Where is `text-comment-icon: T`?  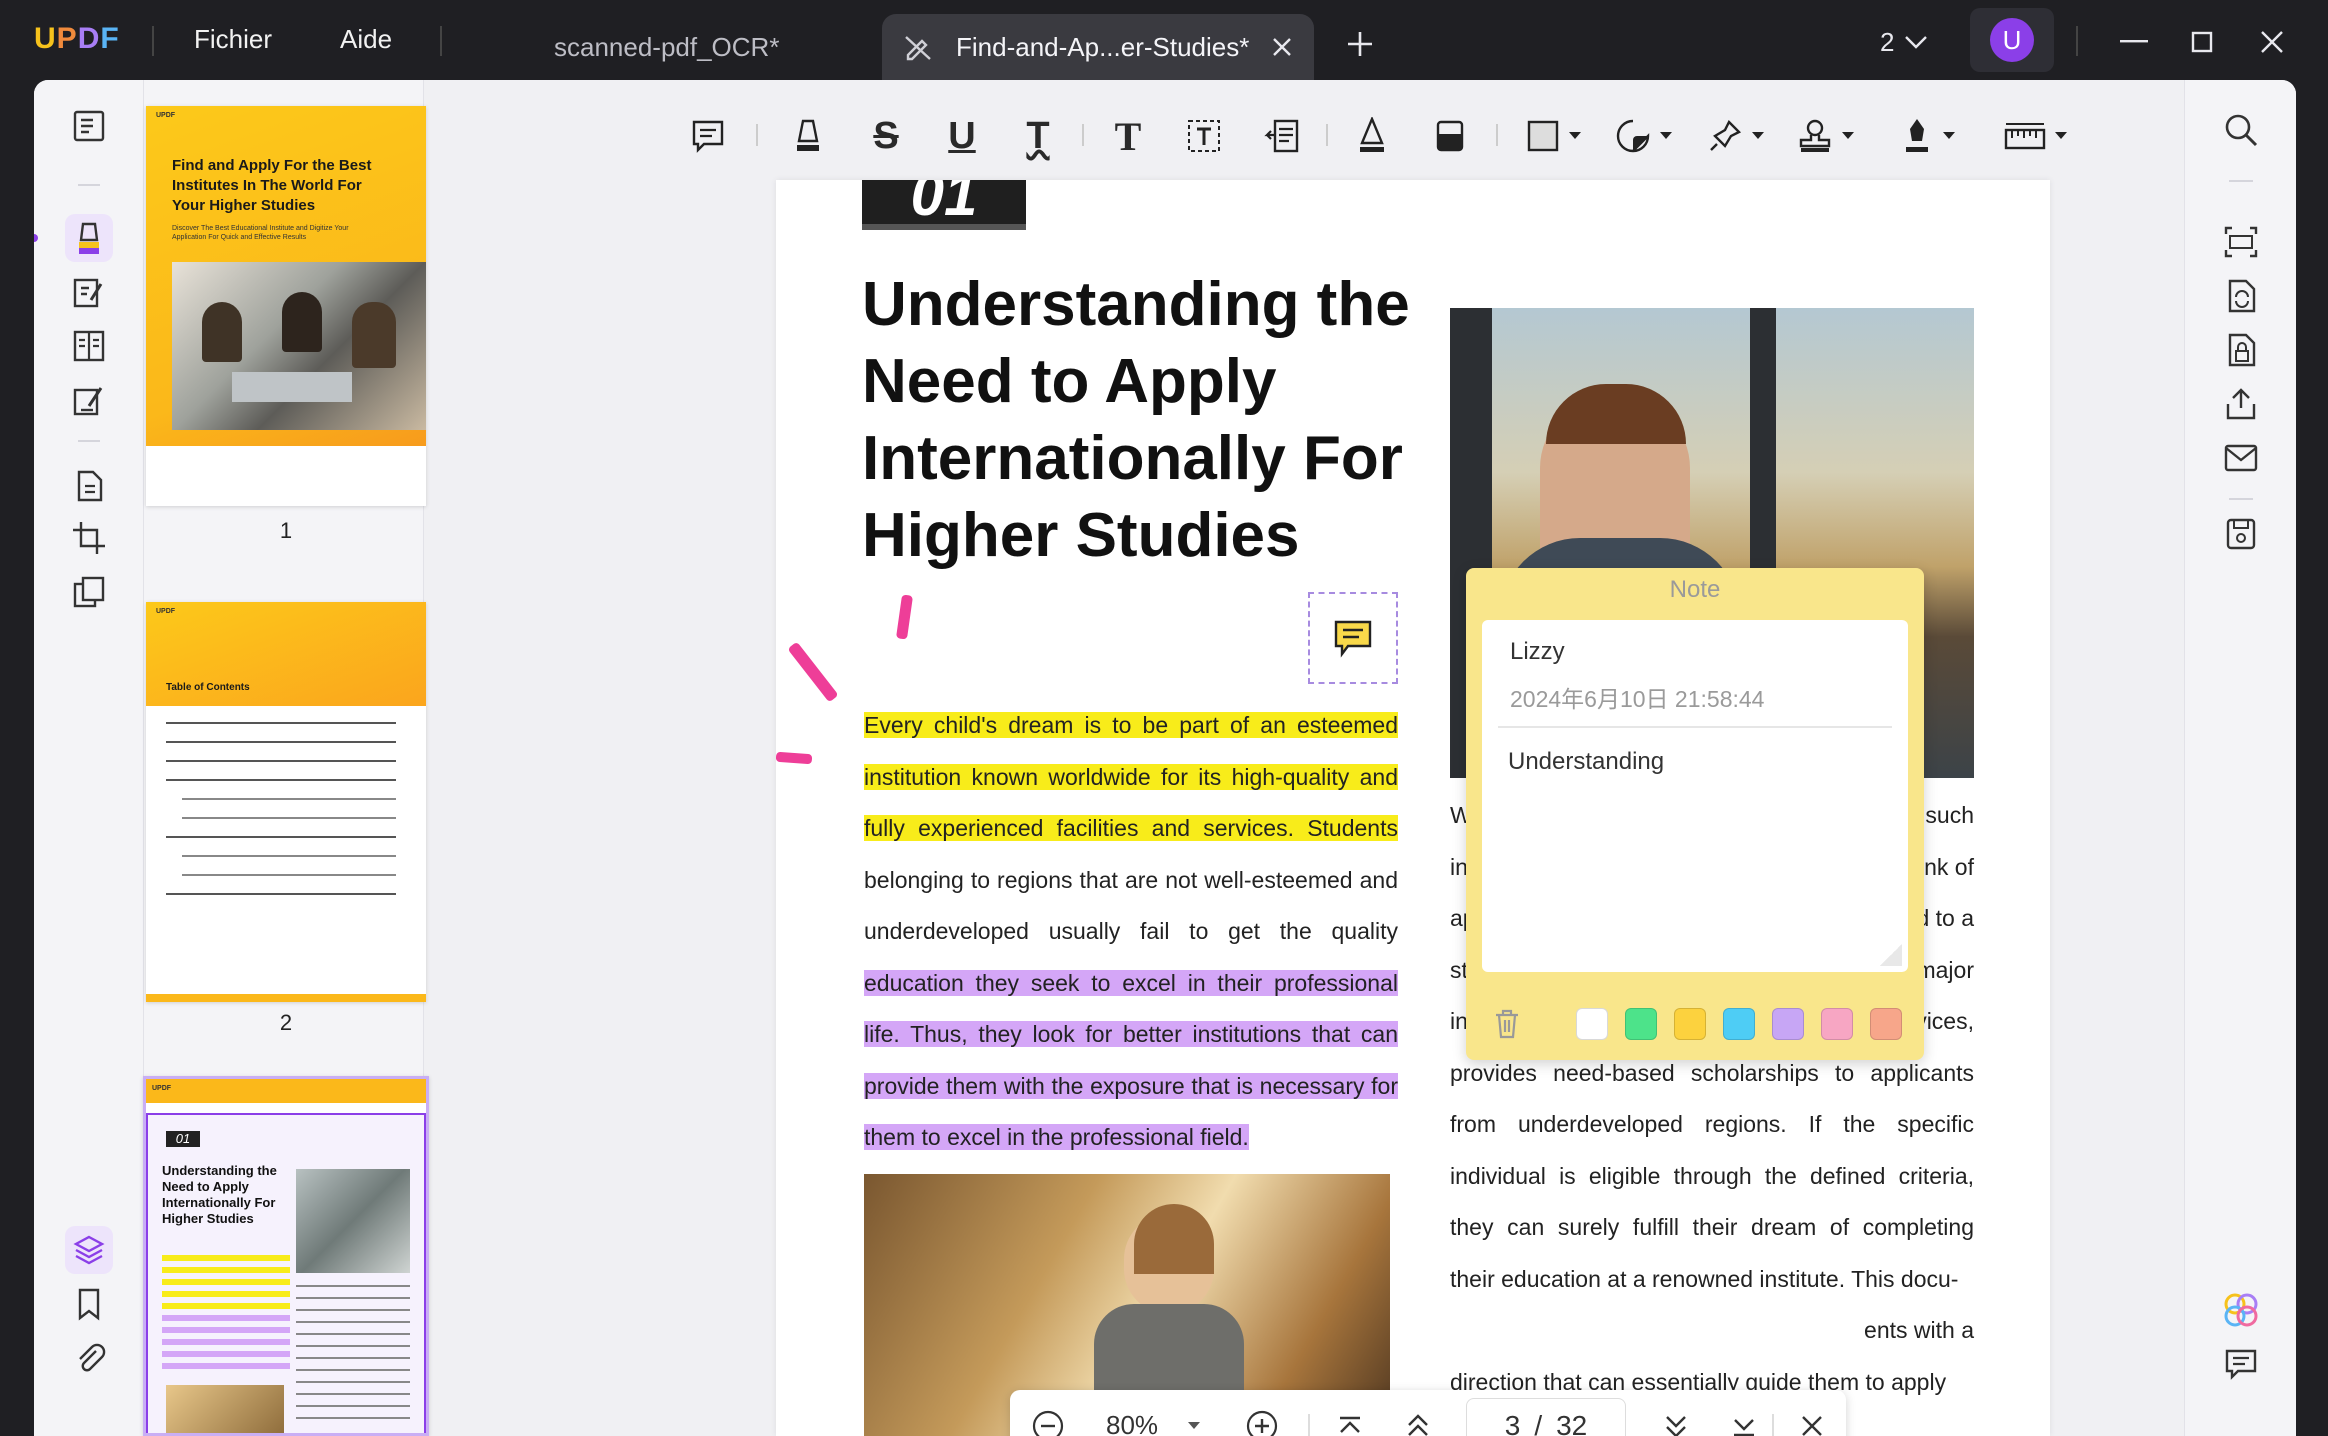 text-comment-icon: T is located at coordinates (1128, 136).